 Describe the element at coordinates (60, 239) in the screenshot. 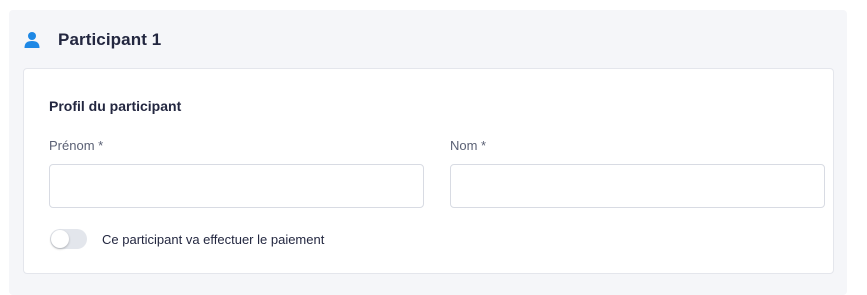

I see `toggle-knob` at that location.